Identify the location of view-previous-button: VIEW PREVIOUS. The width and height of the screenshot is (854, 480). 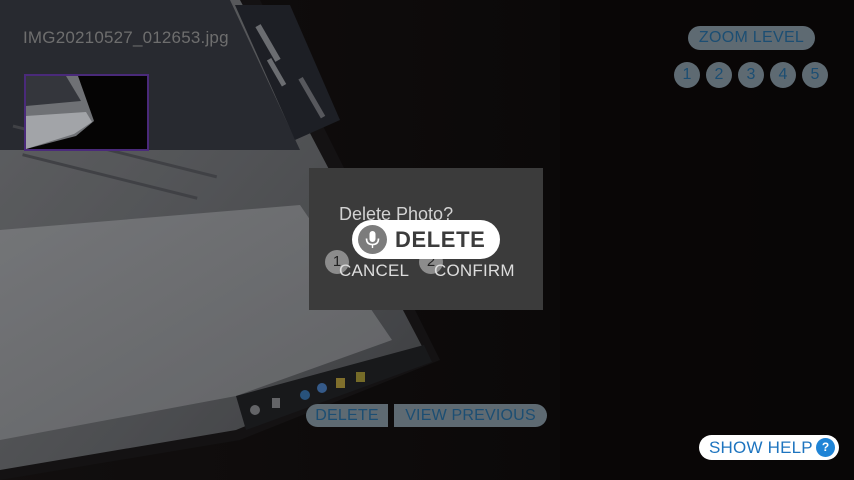
(470, 415).